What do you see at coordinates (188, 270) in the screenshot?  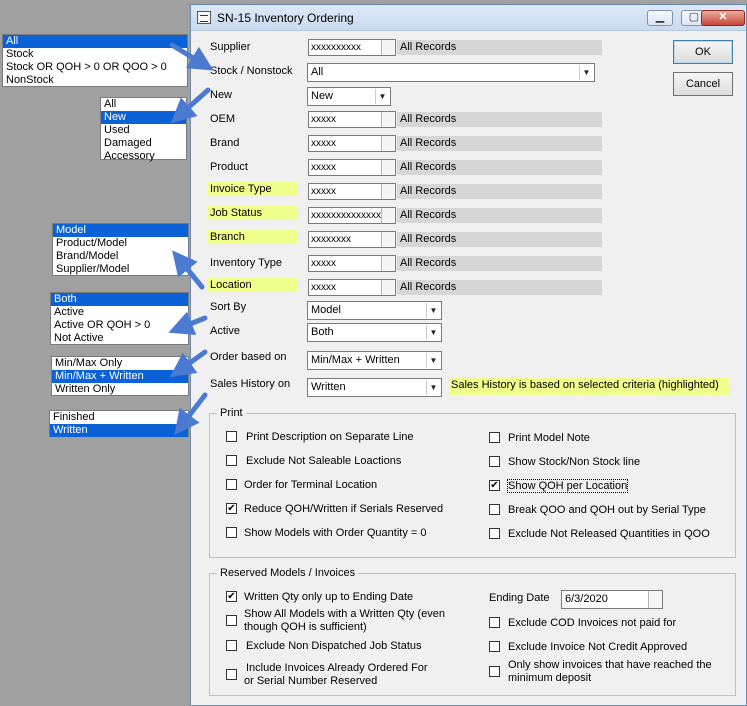 I see `arrow-sort` at bounding box center [188, 270].